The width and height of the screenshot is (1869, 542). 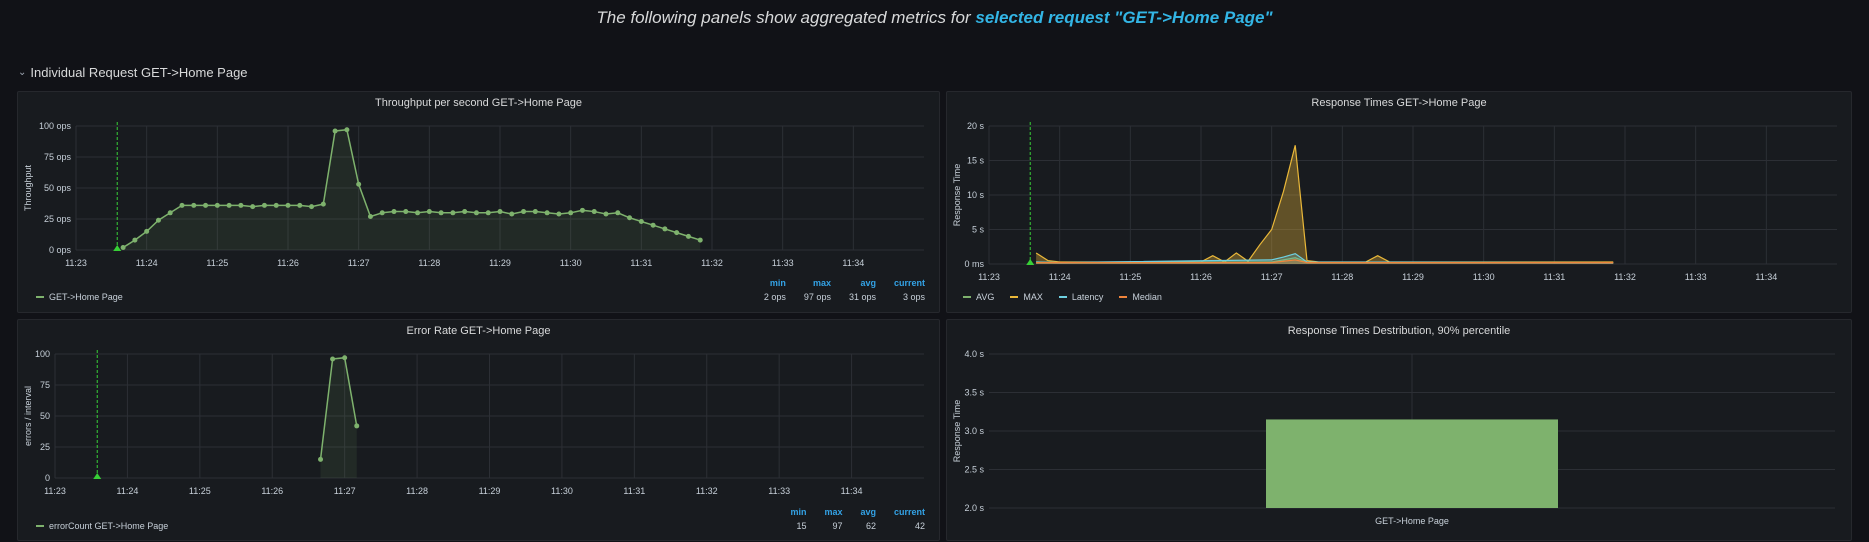 What do you see at coordinates (45, 416) in the screenshot?
I see `y-tick-label: 50` at bounding box center [45, 416].